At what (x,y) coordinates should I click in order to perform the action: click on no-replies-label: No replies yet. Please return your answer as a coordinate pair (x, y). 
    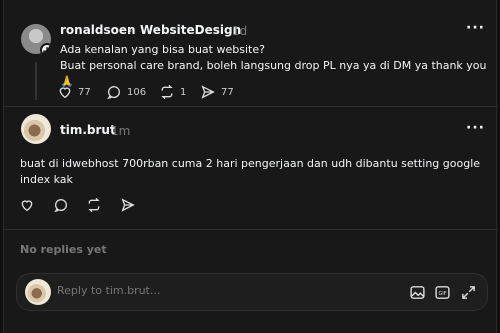
    Looking at the image, I should click on (63, 249).